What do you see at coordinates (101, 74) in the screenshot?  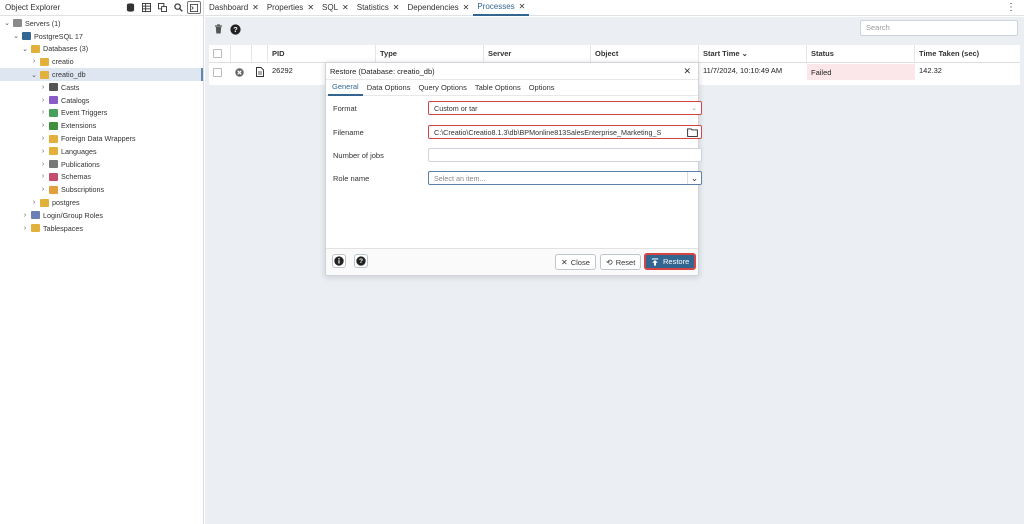 I see `tree-item: ⌄ creatio_db` at bounding box center [101, 74].